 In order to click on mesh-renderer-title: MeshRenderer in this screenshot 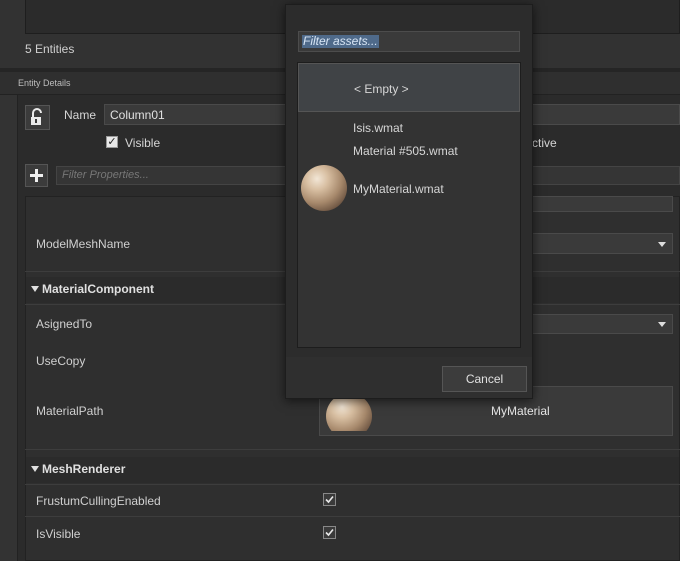, I will do `click(84, 469)`.